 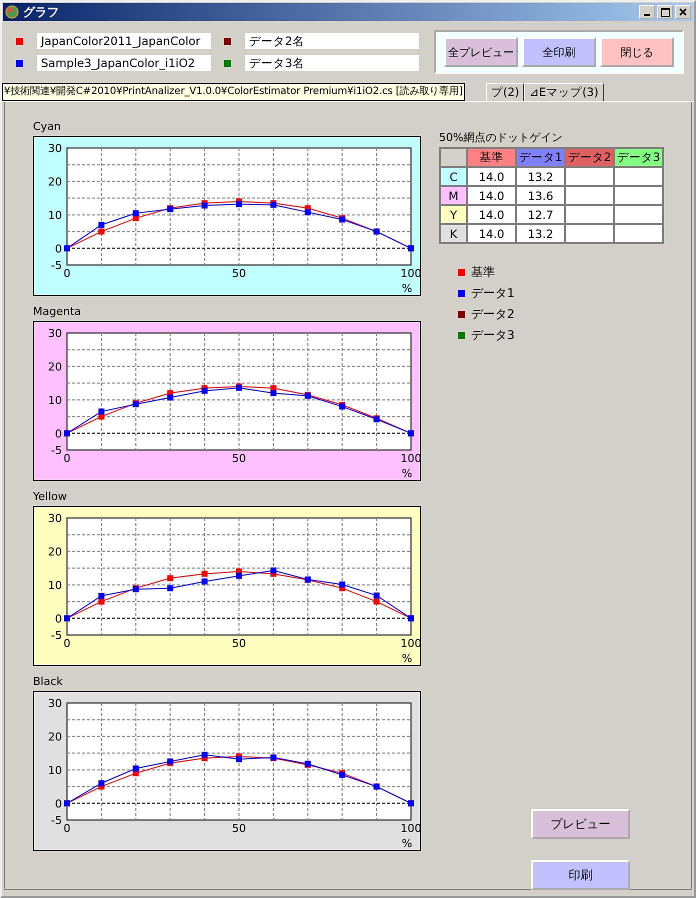 What do you see at coordinates (481, 52) in the screenshot?
I see `action-button: 全プレビュー` at bounding box center [481, 52].